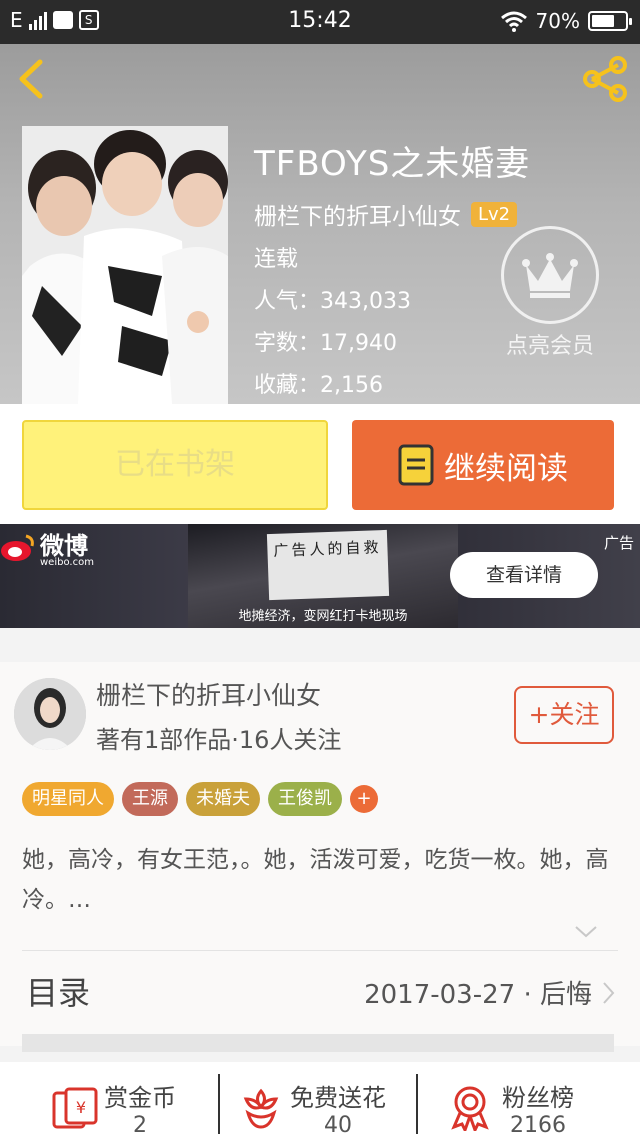  Describe the element at coordinates (208, 694) in the screenshot. I see `author-name-secondary: 栅栏下的折耳小仙女` at that location.